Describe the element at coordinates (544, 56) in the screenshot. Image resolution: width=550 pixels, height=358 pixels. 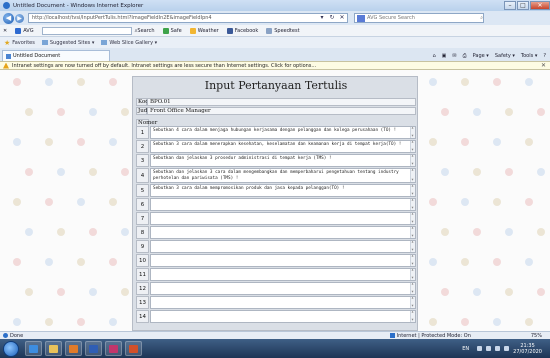
I see `help-icon: ?` at that location.